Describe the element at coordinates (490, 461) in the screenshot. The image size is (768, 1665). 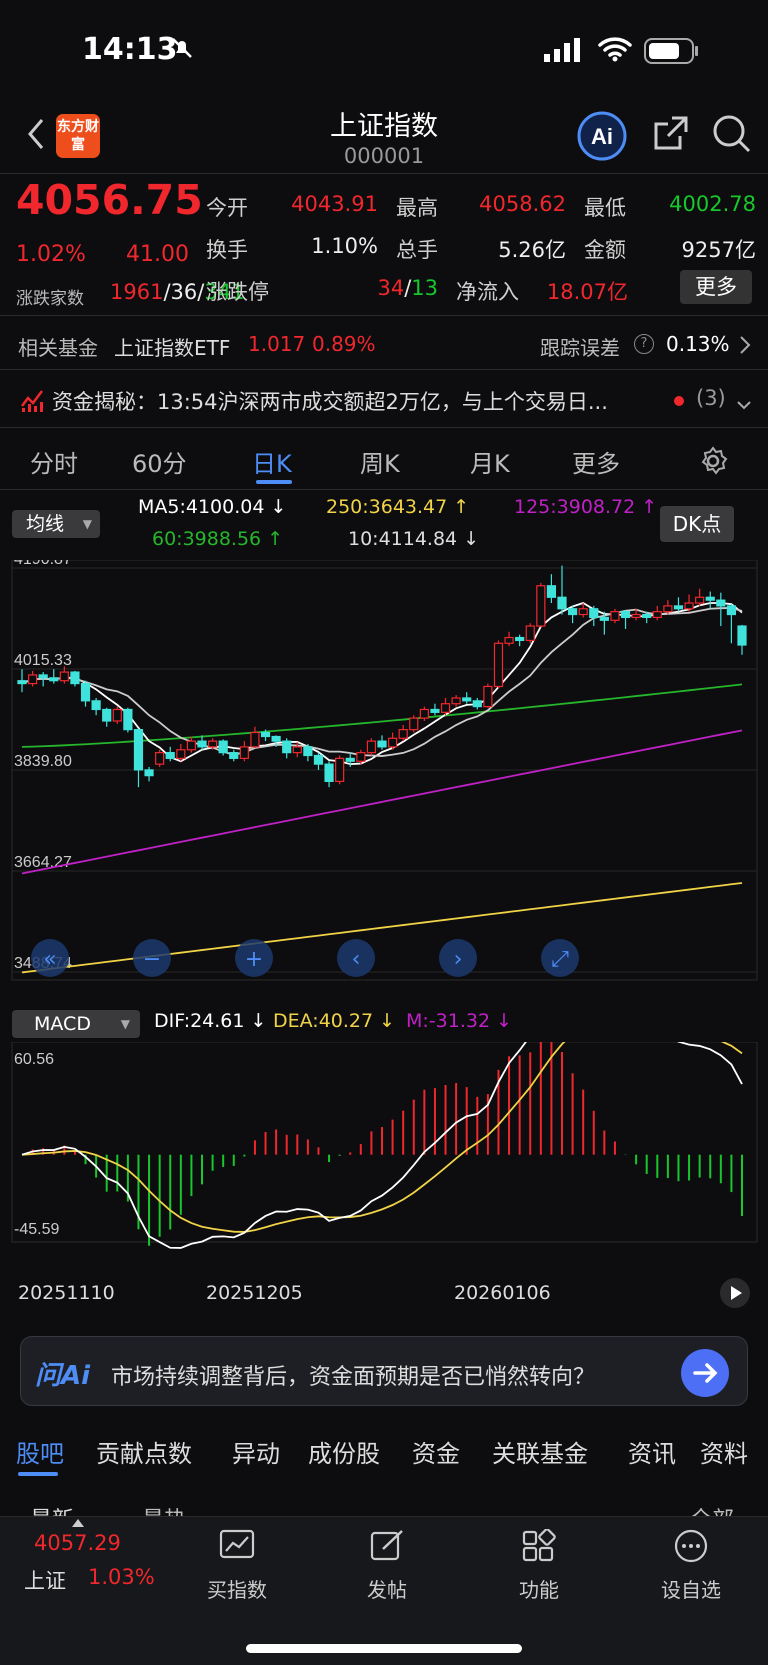
I see `tab-monthly: 月K` at that location.